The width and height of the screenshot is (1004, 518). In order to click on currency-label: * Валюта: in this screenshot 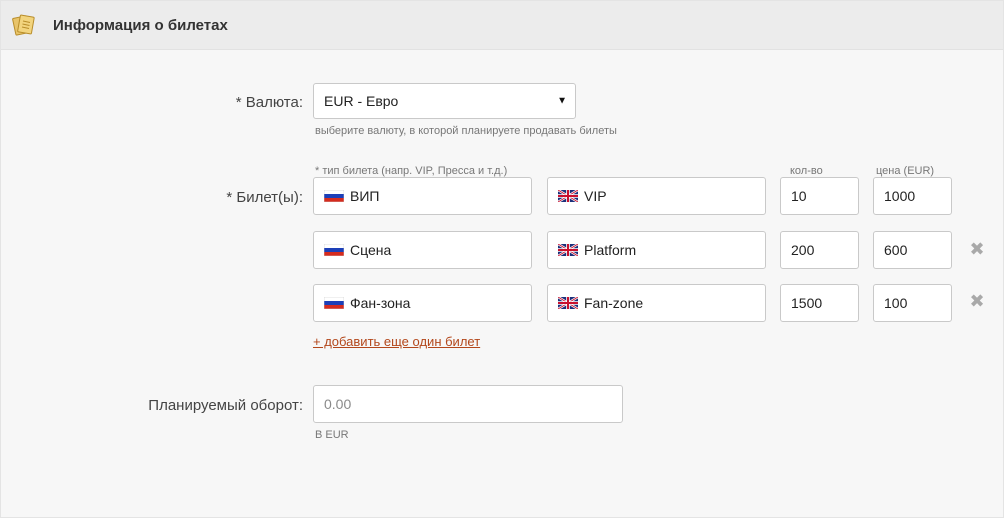, I will do `click(269, 102)`.